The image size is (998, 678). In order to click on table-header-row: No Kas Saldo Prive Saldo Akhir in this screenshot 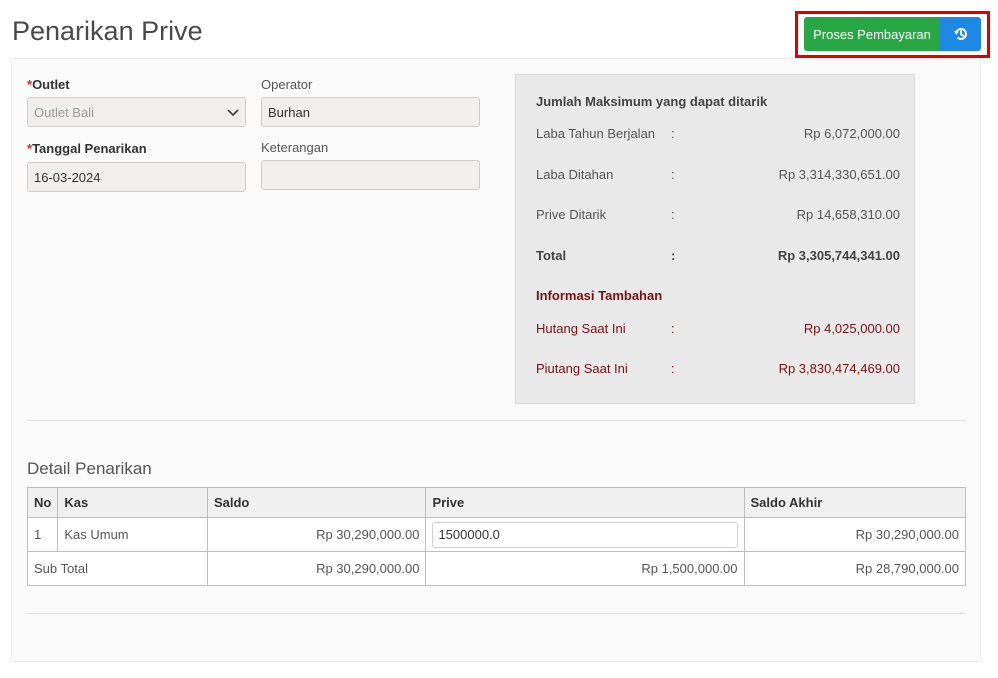, I will do `click(496, 502)`.